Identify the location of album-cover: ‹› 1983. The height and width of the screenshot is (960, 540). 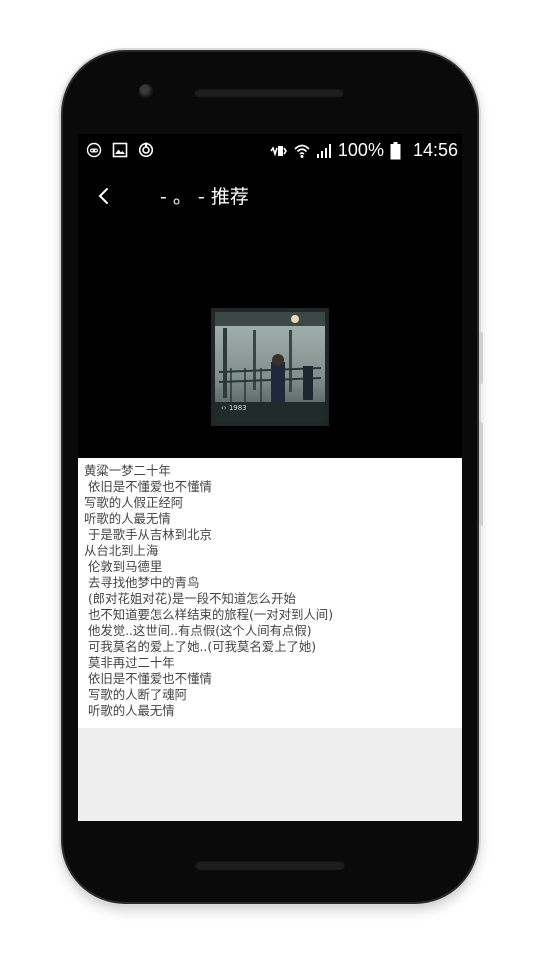
(270, 367).